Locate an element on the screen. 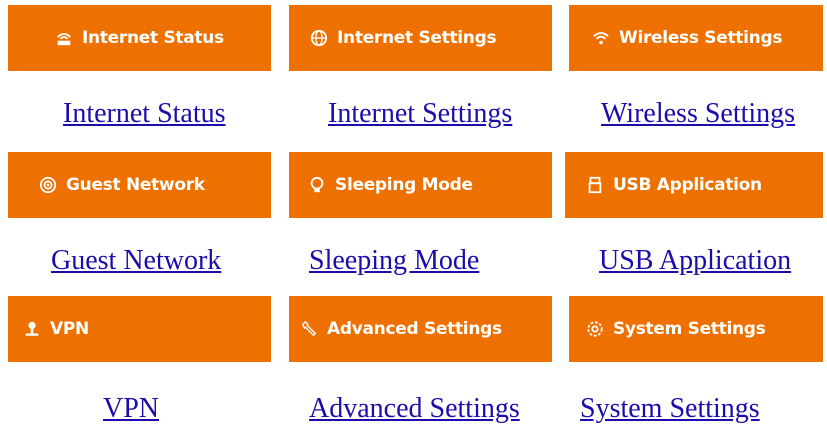 This screenshot has height=425, width=827. tile-label: Guest Network is located at coordinates (135, 185).